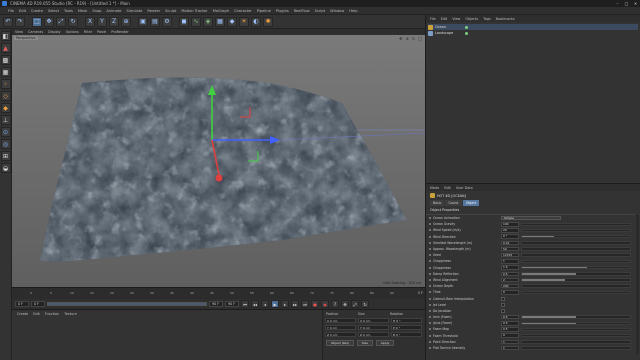  What do you see at coordinates (505, 19) in the screenshot?
I see `object-menu-bookmarks: Bookmarks` at bounding box center [505, 19].